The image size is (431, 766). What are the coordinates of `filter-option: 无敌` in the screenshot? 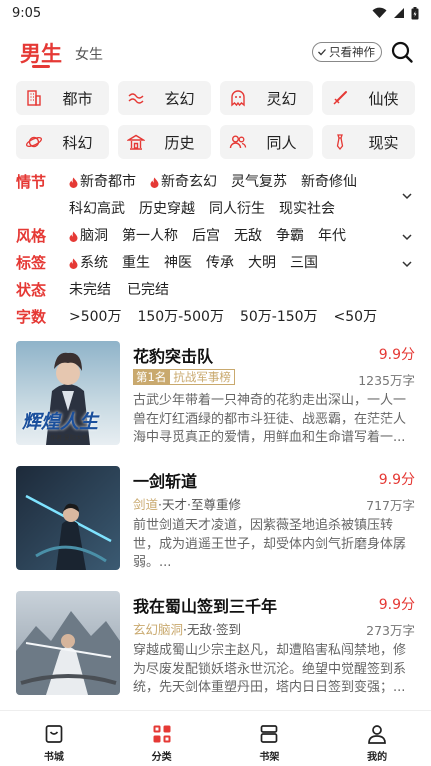 It's located at (248, 236).